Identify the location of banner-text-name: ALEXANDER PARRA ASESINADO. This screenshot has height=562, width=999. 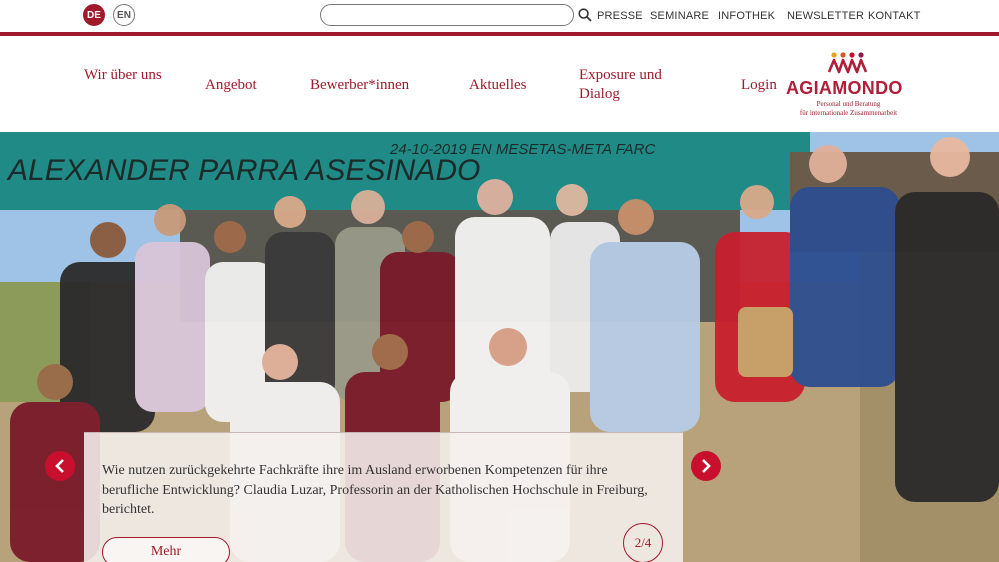
(243, 170).